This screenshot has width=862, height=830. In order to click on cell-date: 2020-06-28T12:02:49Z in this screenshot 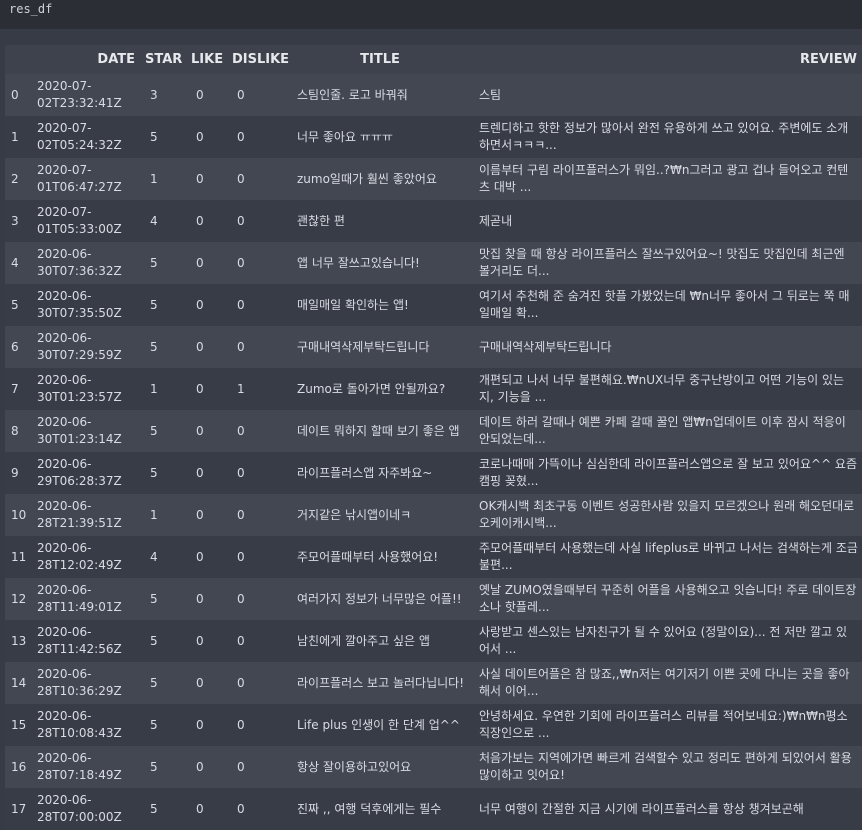, I will do `click(85, 557)`.